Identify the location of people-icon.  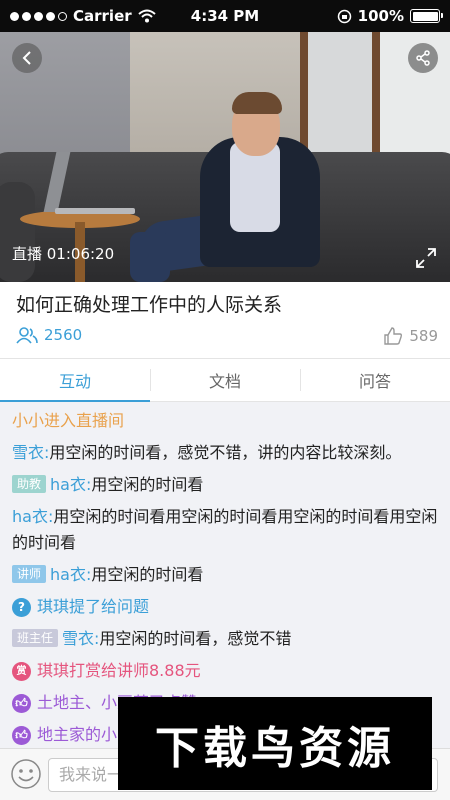
(27, 335).